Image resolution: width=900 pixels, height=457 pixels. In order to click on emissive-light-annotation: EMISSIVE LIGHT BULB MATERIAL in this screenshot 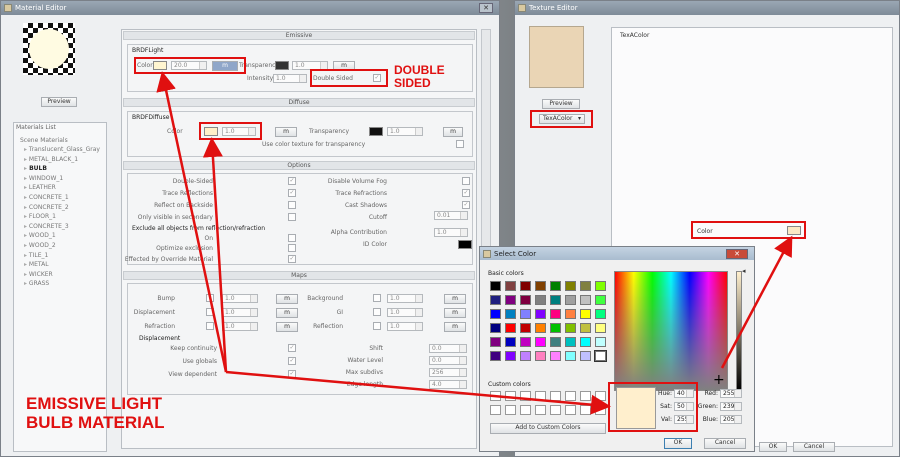, I will do `click(95, 413)`.